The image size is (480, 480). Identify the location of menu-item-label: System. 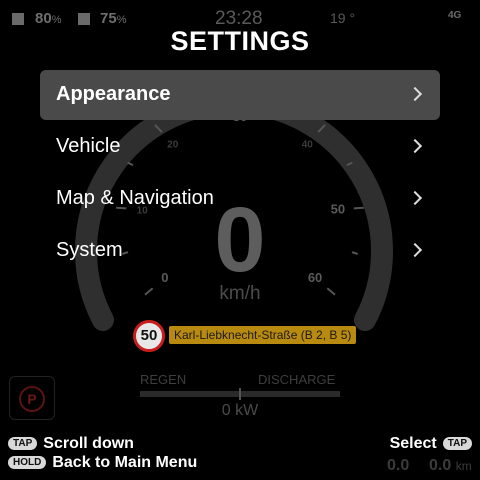
(89, 250).